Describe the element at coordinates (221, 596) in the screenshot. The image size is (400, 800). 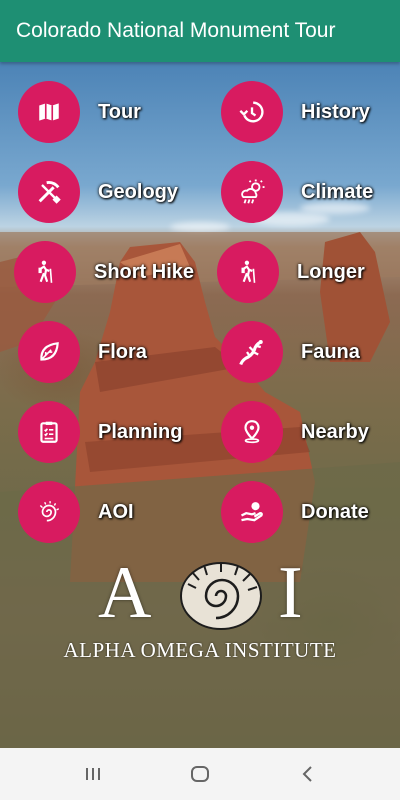
I see `ammonite-logo-icon` at that location.